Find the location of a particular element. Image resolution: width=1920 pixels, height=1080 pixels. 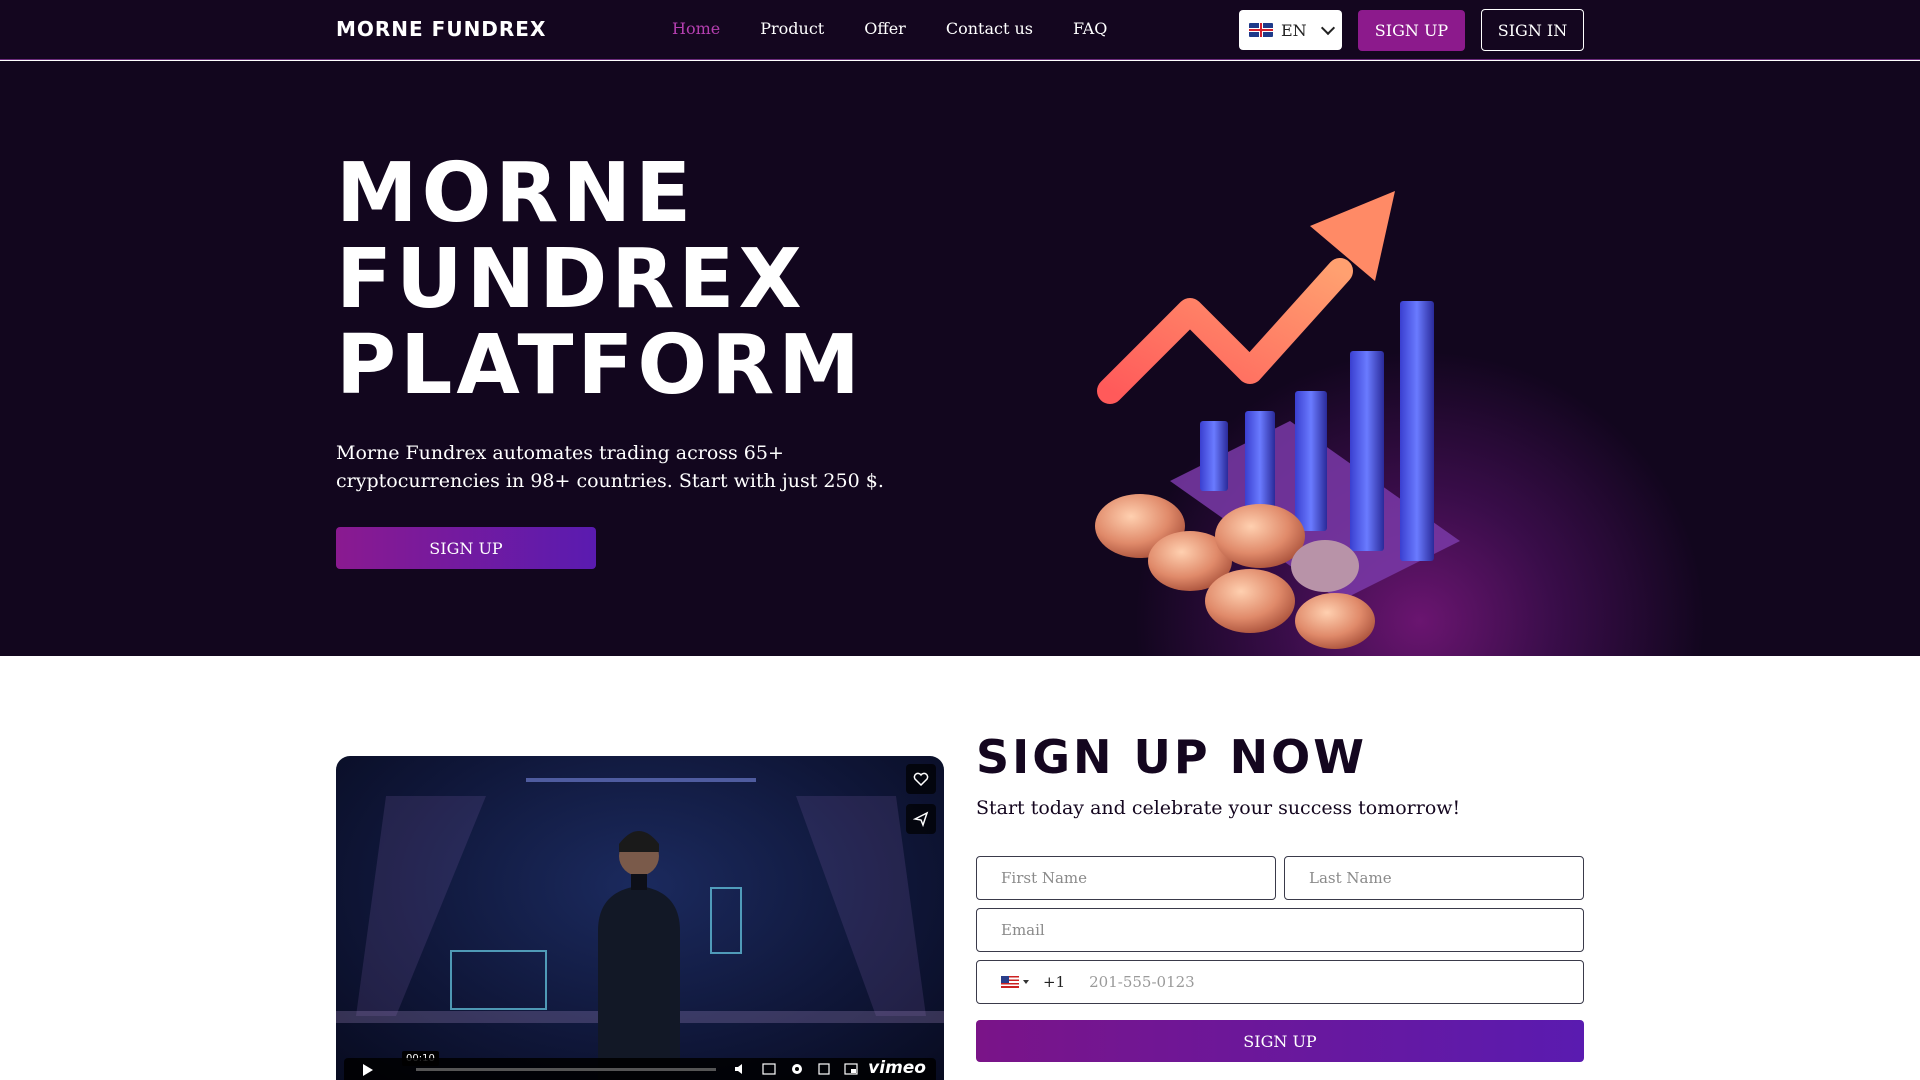

share-button is located at coordinates (921, 819).